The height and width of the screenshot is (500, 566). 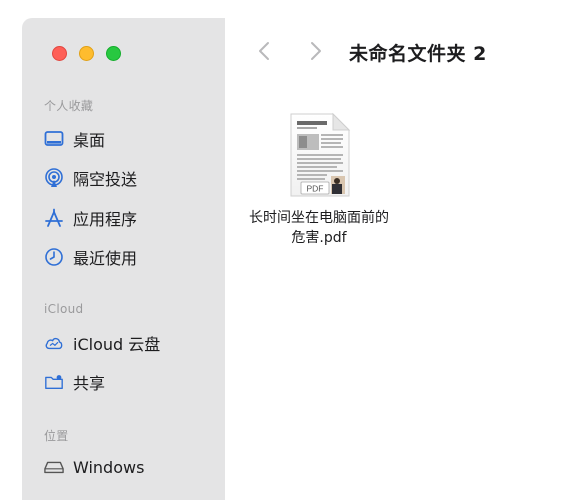 What do you see at coordinates (105, 258) in the screenshot?
I see `sidebar-item-label: 最近使用` at bounding box center [105, 258].